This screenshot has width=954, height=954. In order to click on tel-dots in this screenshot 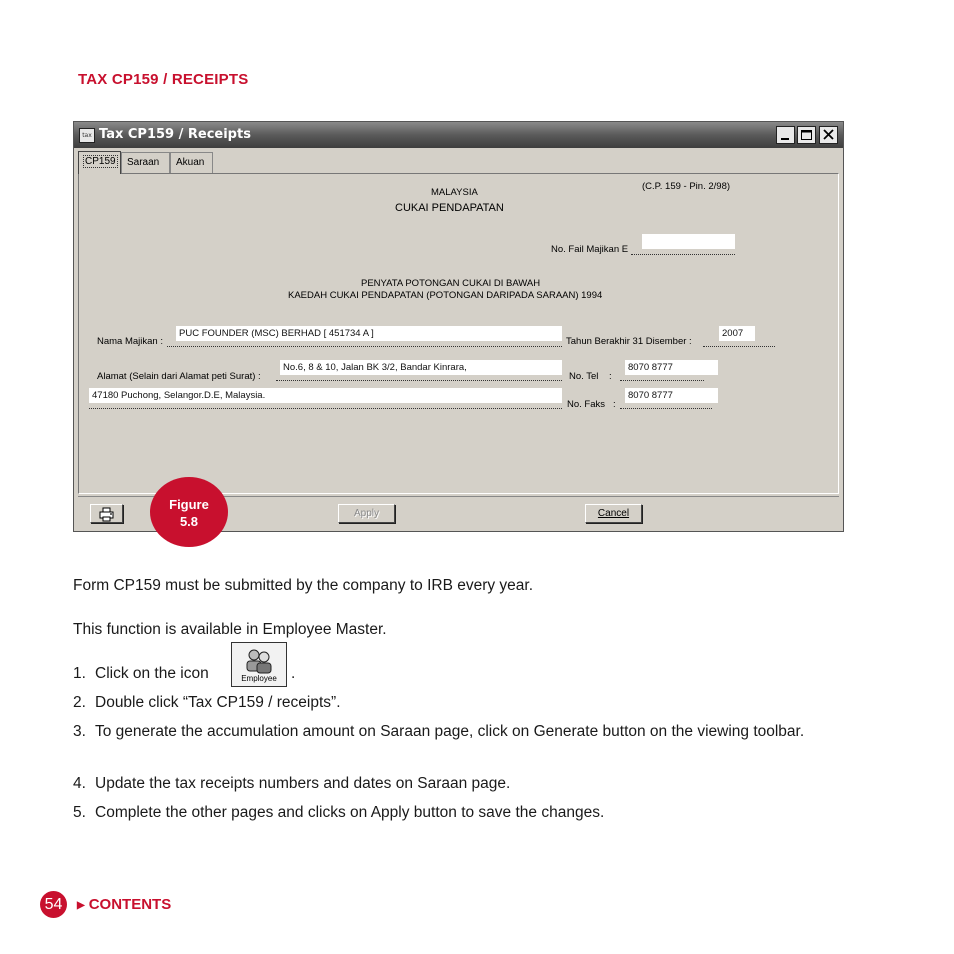, I will do `click(662, 380)`.